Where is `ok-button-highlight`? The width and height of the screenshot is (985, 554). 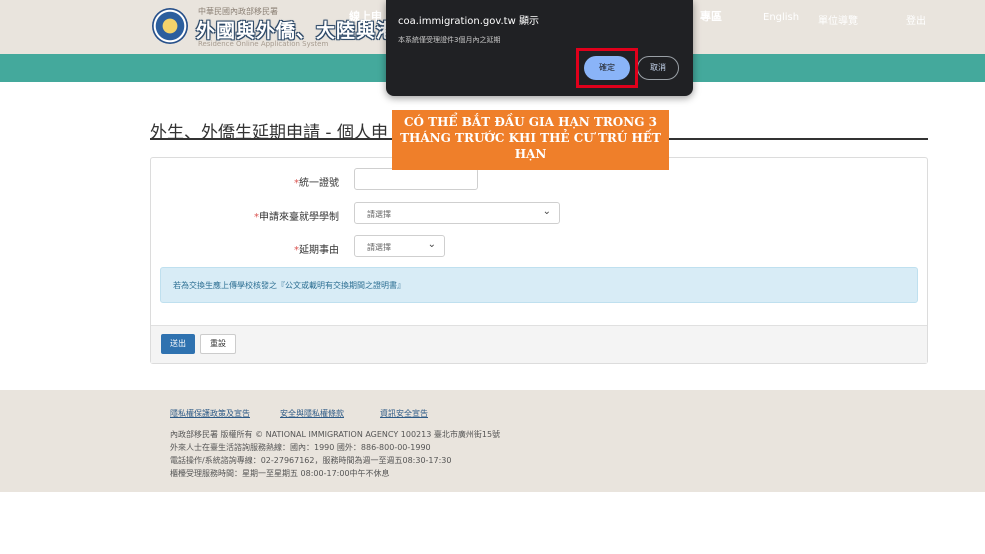 ok-button-highlight is located at coordinates (607, 68).